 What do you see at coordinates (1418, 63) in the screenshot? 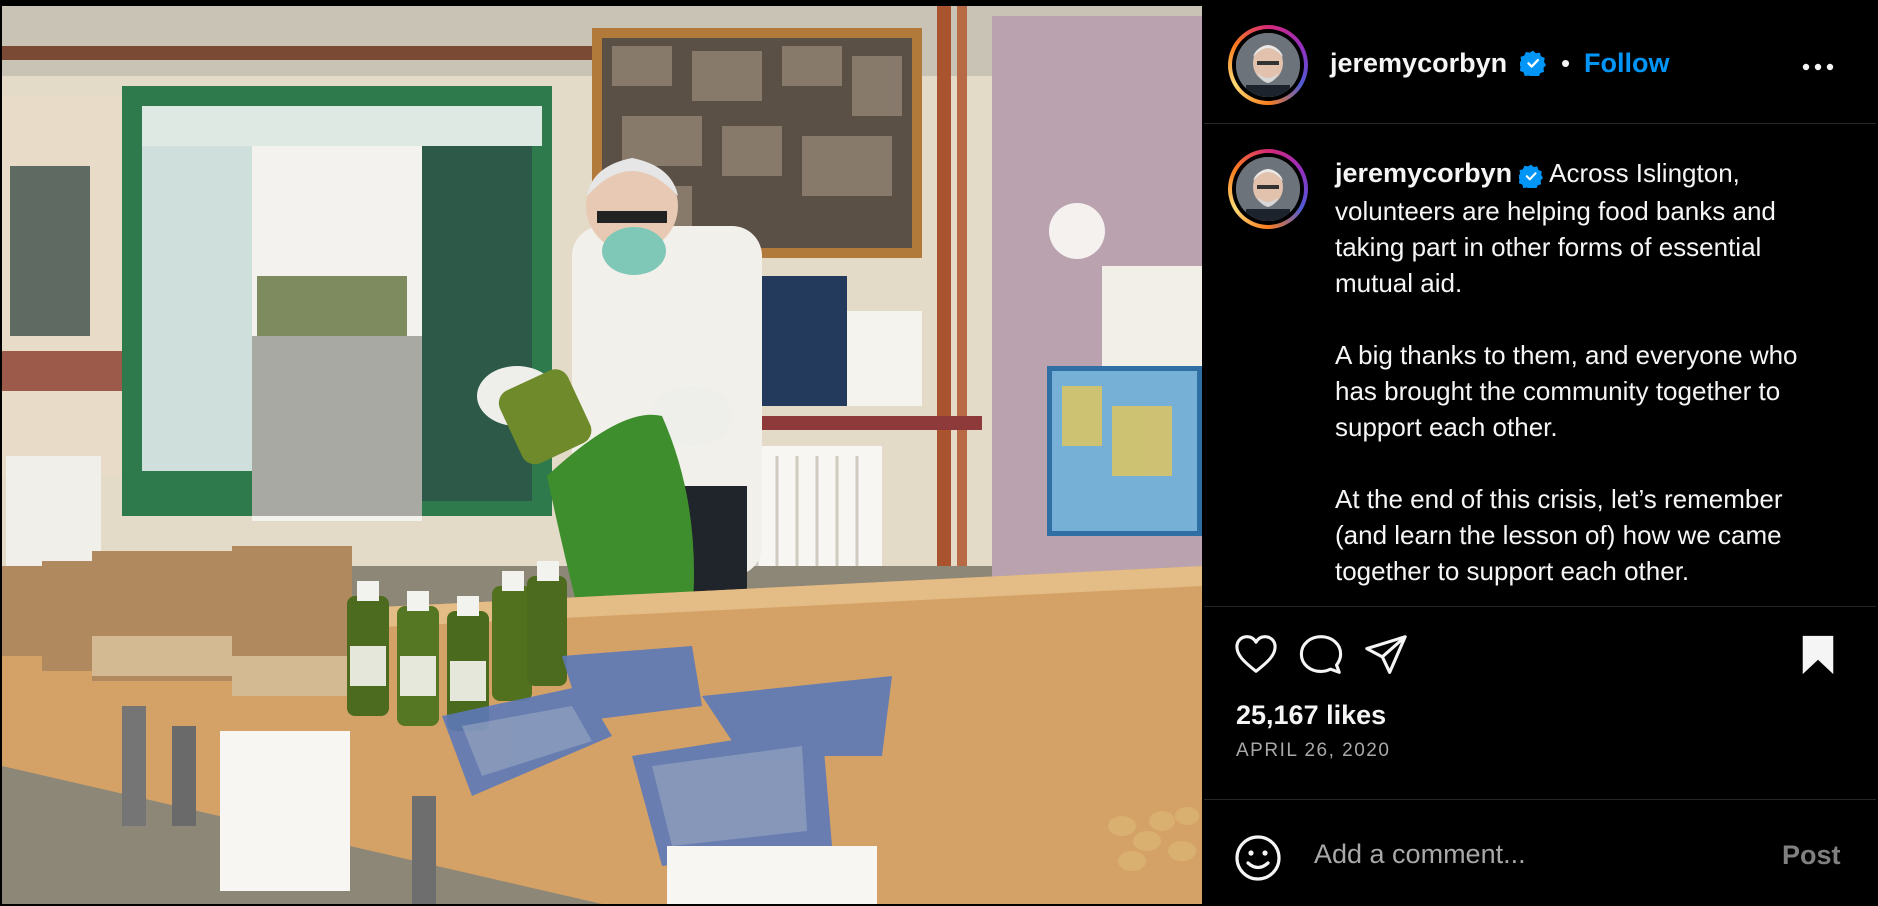
I see `username-link: jeremycorbyn` at bounding box center [1418, 63].